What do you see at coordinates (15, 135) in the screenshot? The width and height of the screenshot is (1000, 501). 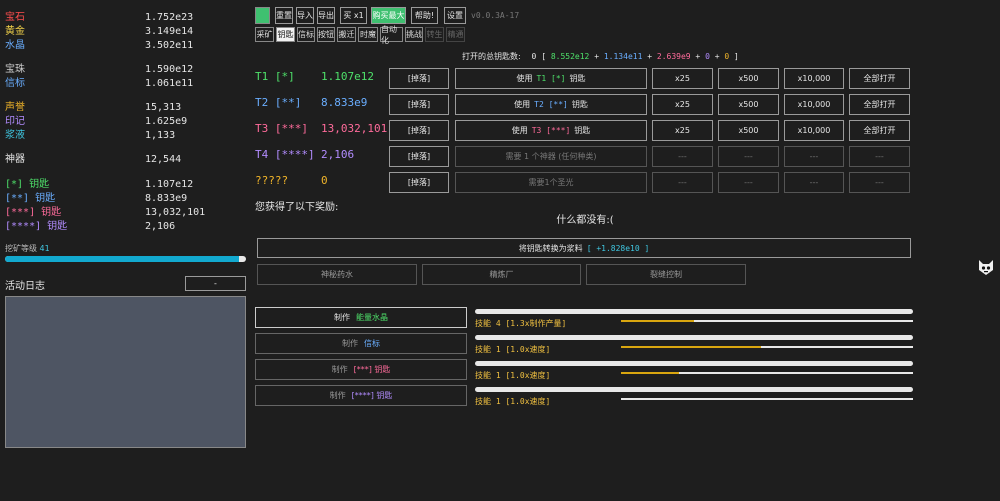 I see `resource-label: 浆液` at bounding box center [15, 135].